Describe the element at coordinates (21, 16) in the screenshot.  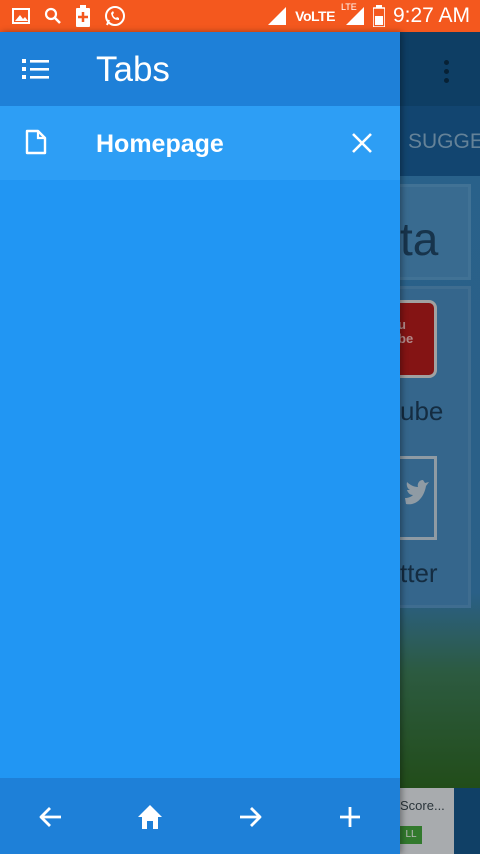
I see `gallery-icon` at that location.